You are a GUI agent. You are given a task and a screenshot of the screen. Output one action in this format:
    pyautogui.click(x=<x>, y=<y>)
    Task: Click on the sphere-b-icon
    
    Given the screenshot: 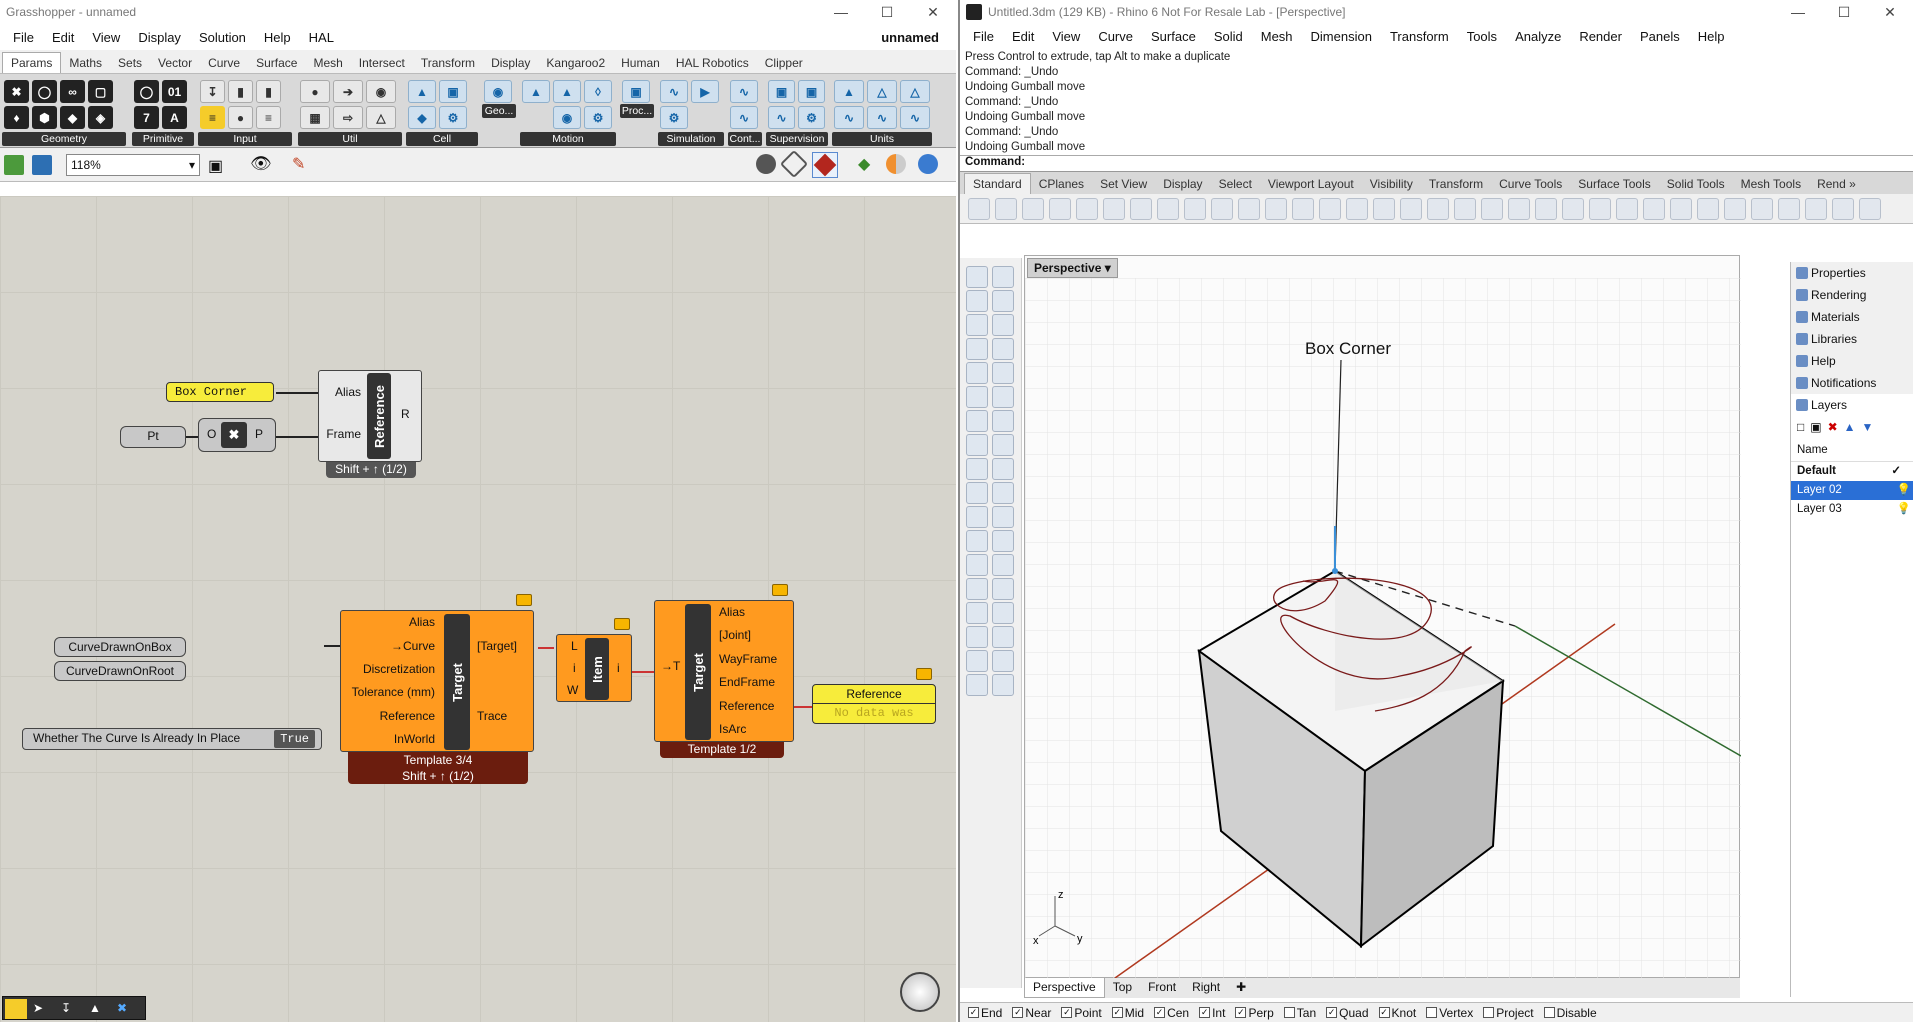 What is the action you would take?
    pyautogui.click(x=1681, y=208)
    